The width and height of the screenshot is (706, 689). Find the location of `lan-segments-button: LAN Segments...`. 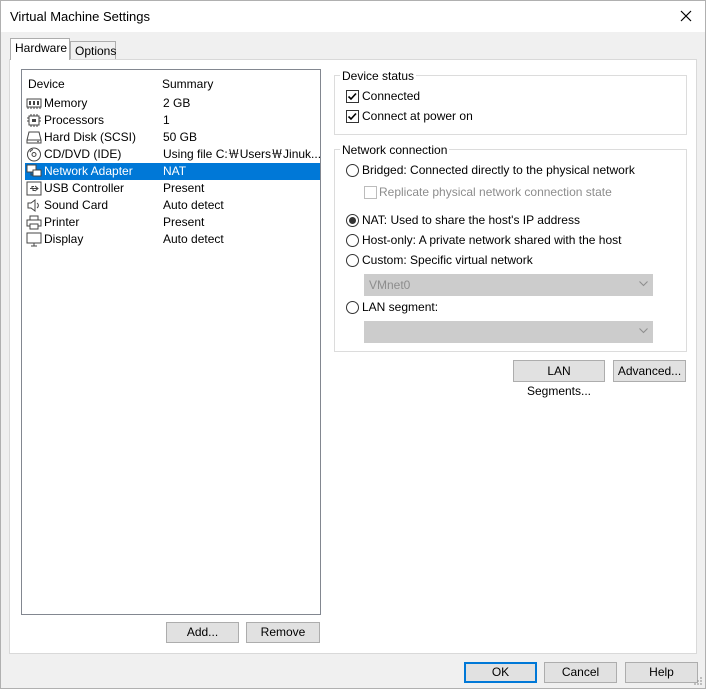

lan-segments-button: LAN Segments... is located at coordinates (559, 379).